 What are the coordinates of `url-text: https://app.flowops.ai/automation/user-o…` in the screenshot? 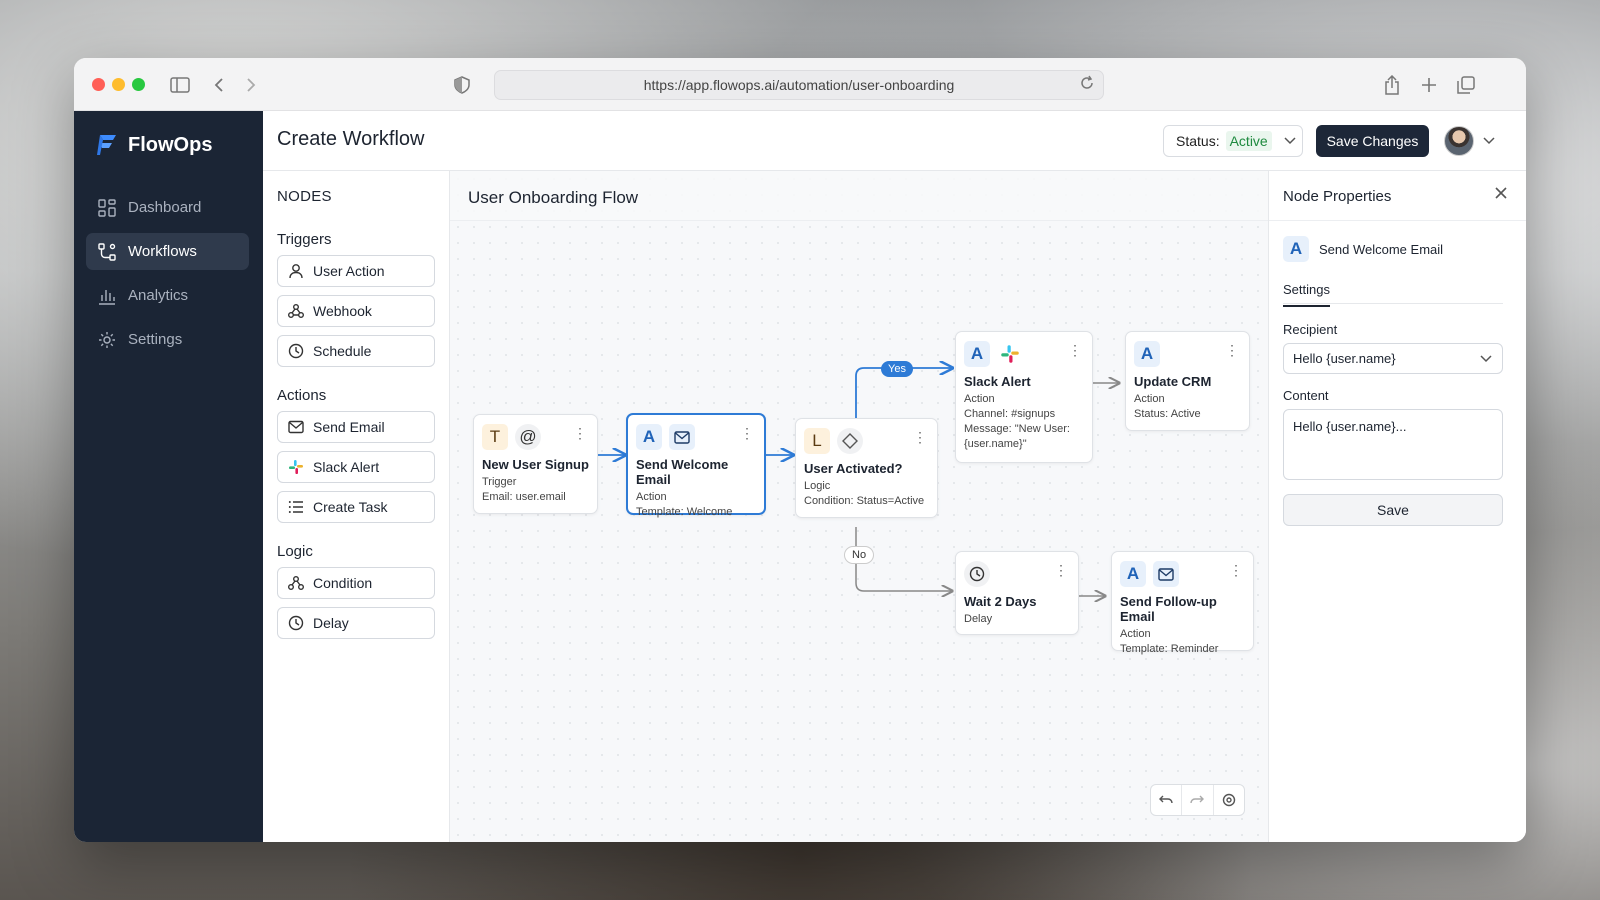 It's located at (799, 85).